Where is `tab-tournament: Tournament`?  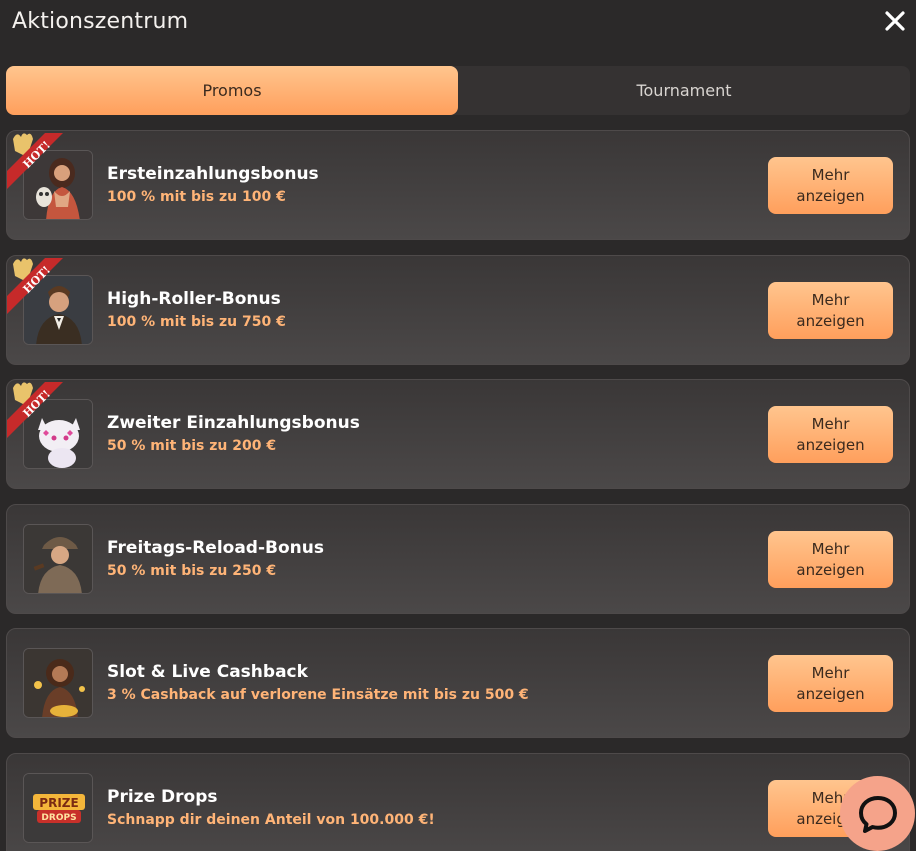
tab-tournament: Tournament is located at coordinates (684, 90).